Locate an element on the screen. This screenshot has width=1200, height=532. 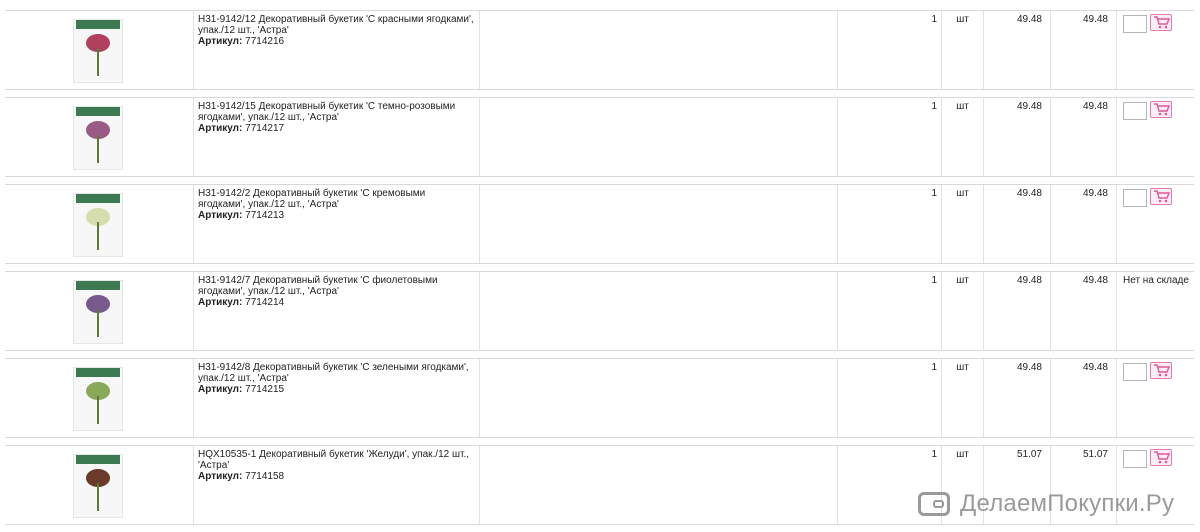
article-number: 7714213 is located at coordinates (265, 215).